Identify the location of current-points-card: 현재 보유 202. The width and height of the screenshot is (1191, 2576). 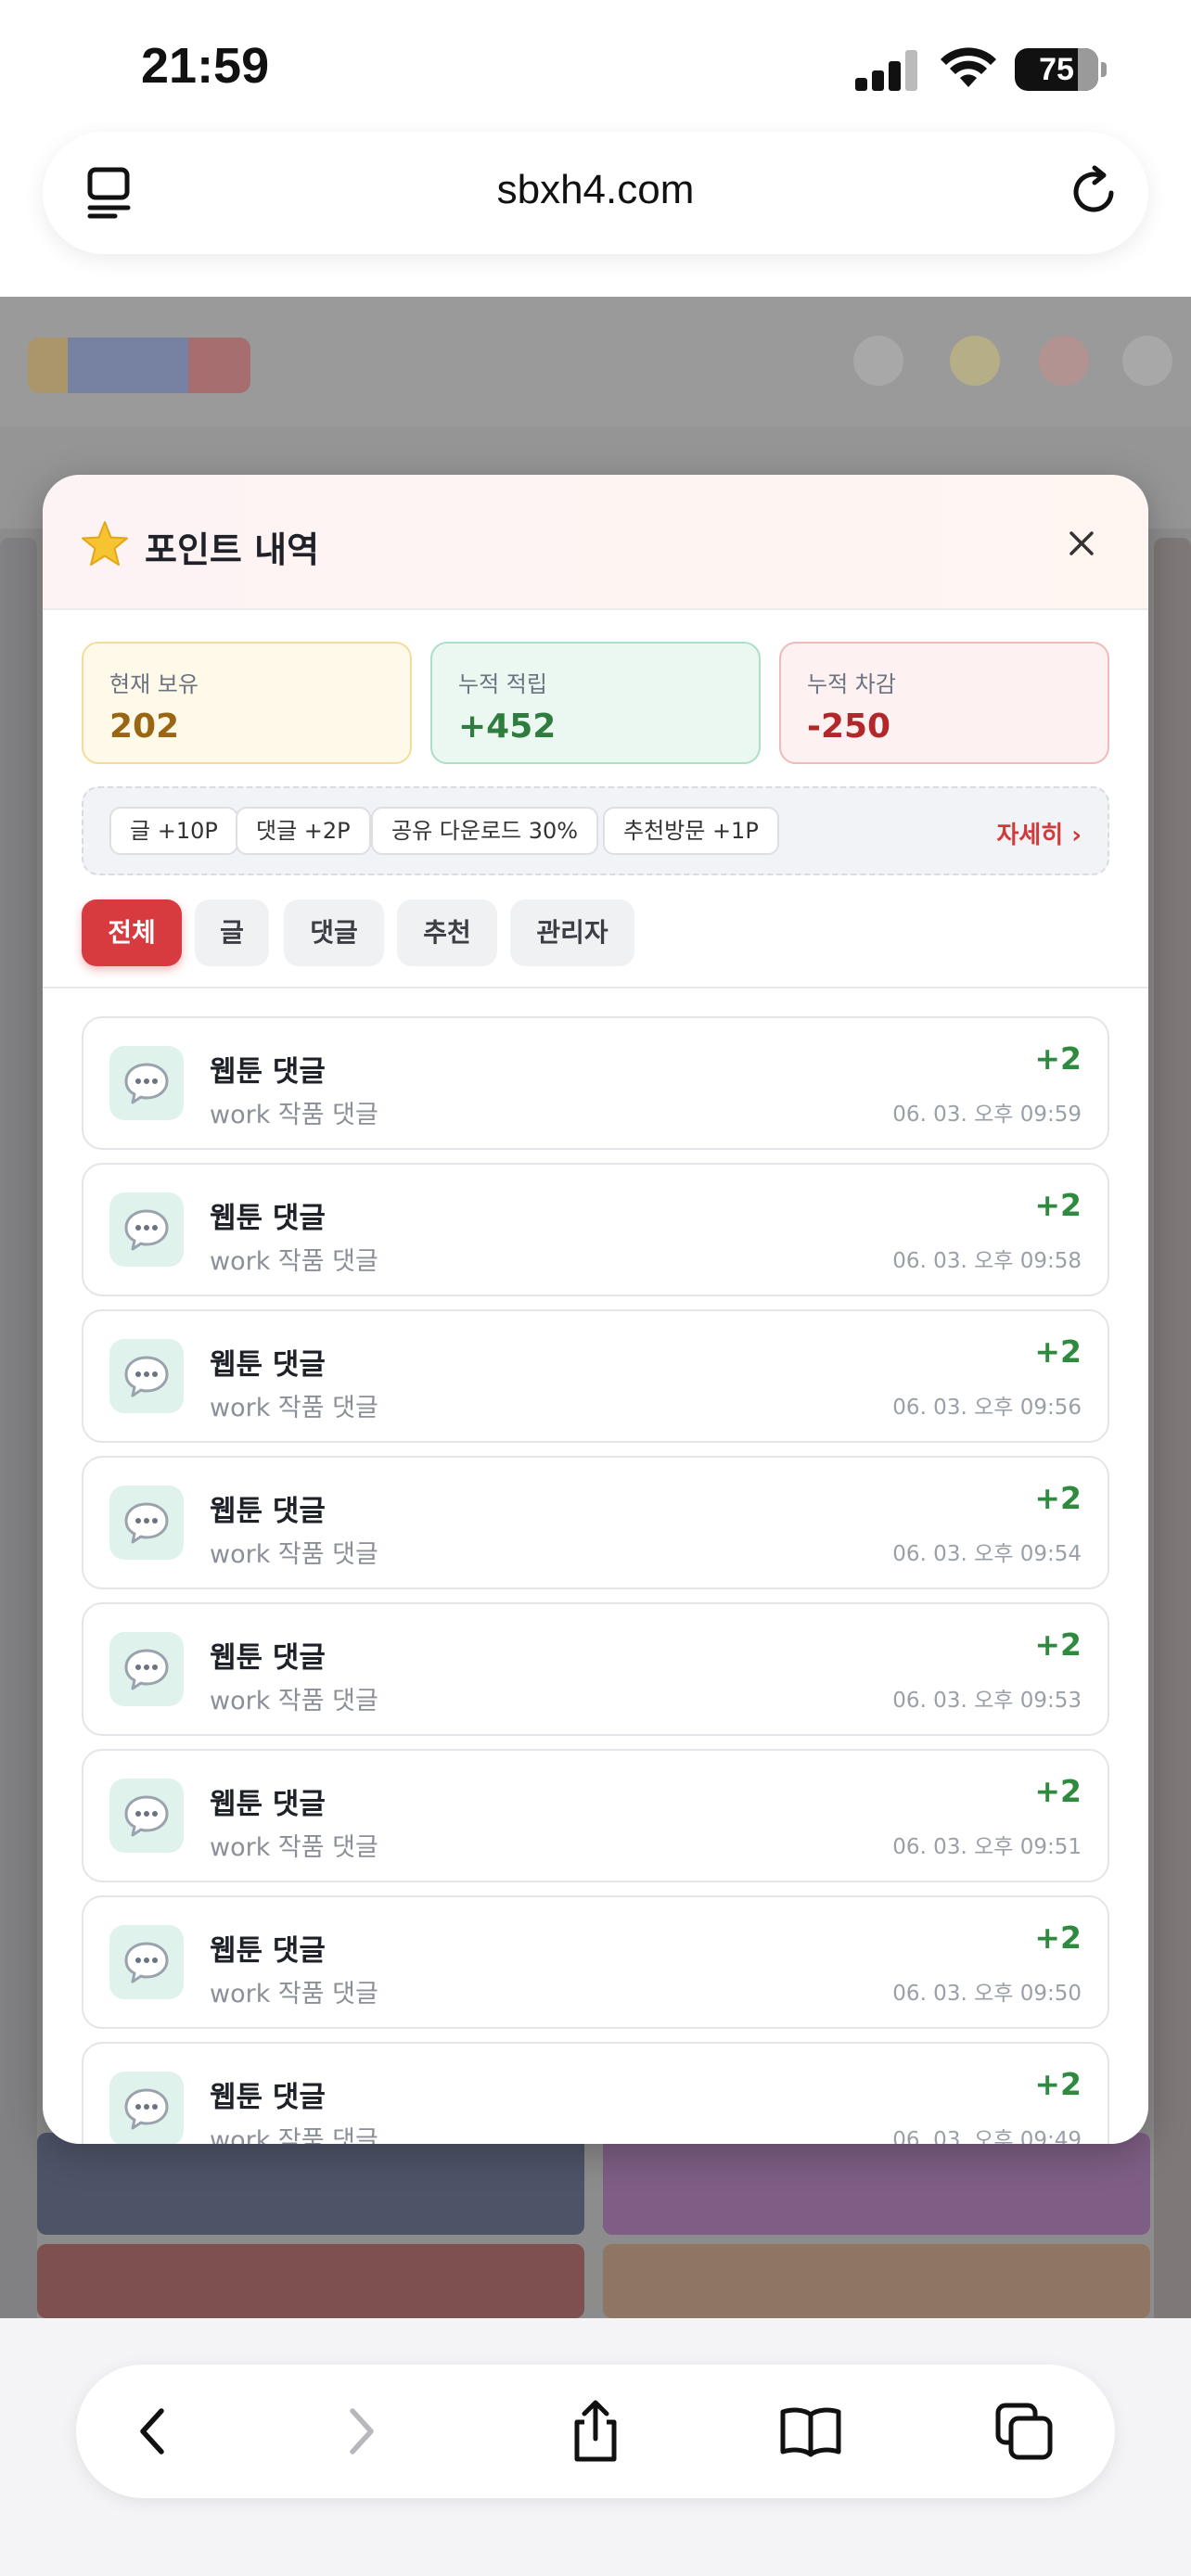
(247, 703).